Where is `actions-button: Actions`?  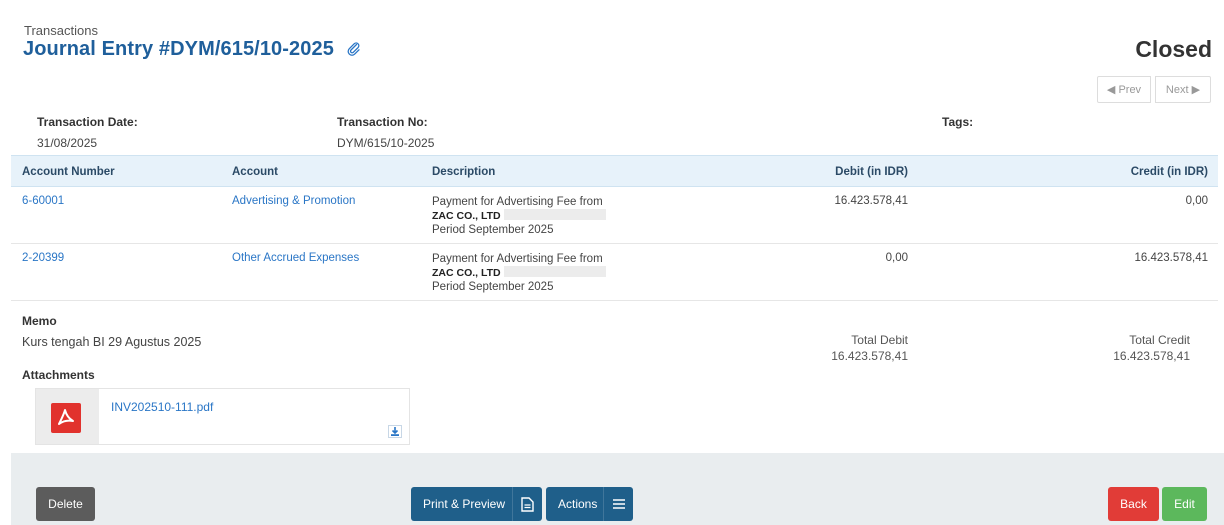 actions-button: Actions is located at coordinates (589, 504).